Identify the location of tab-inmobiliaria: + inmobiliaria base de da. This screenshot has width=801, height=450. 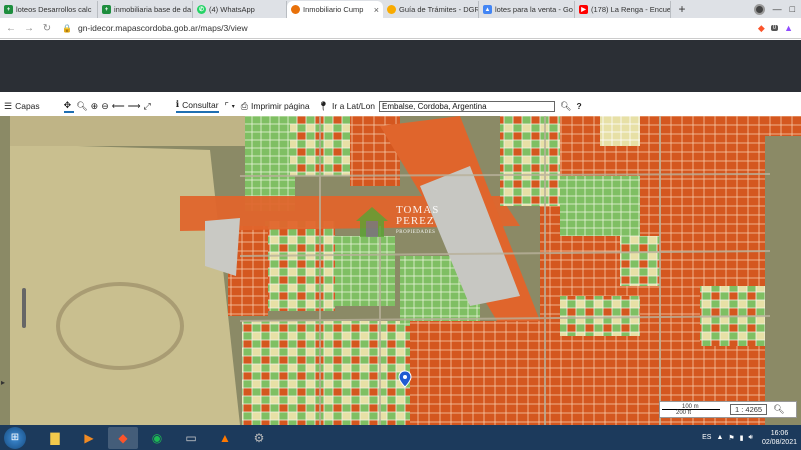
(145, 9).